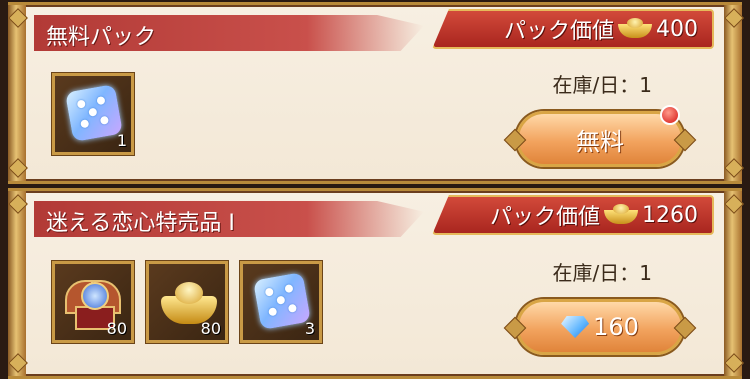 The image size is (750, 379). I want to click on reward-item-dice: 3, so click(281, 302).